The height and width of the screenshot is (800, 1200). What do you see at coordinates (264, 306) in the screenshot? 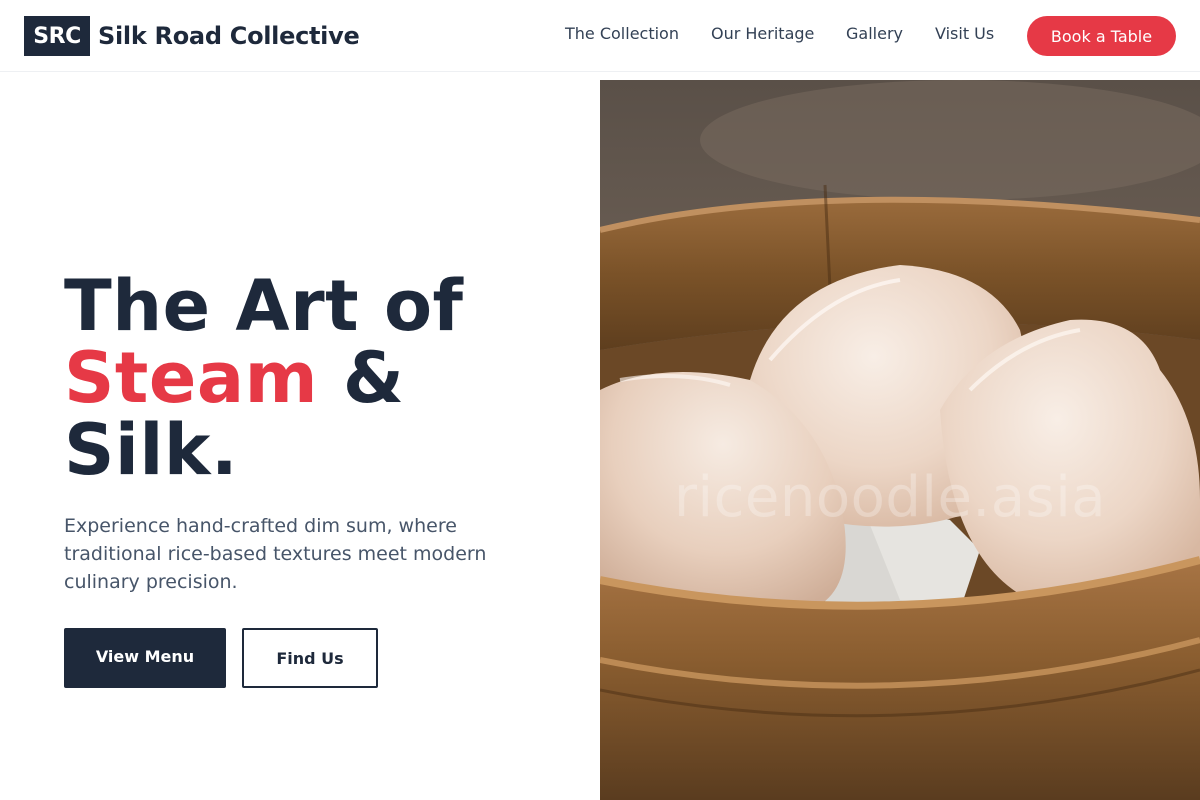
I see `hero-title-line1: The Art of` at bounding box center [264, 306].